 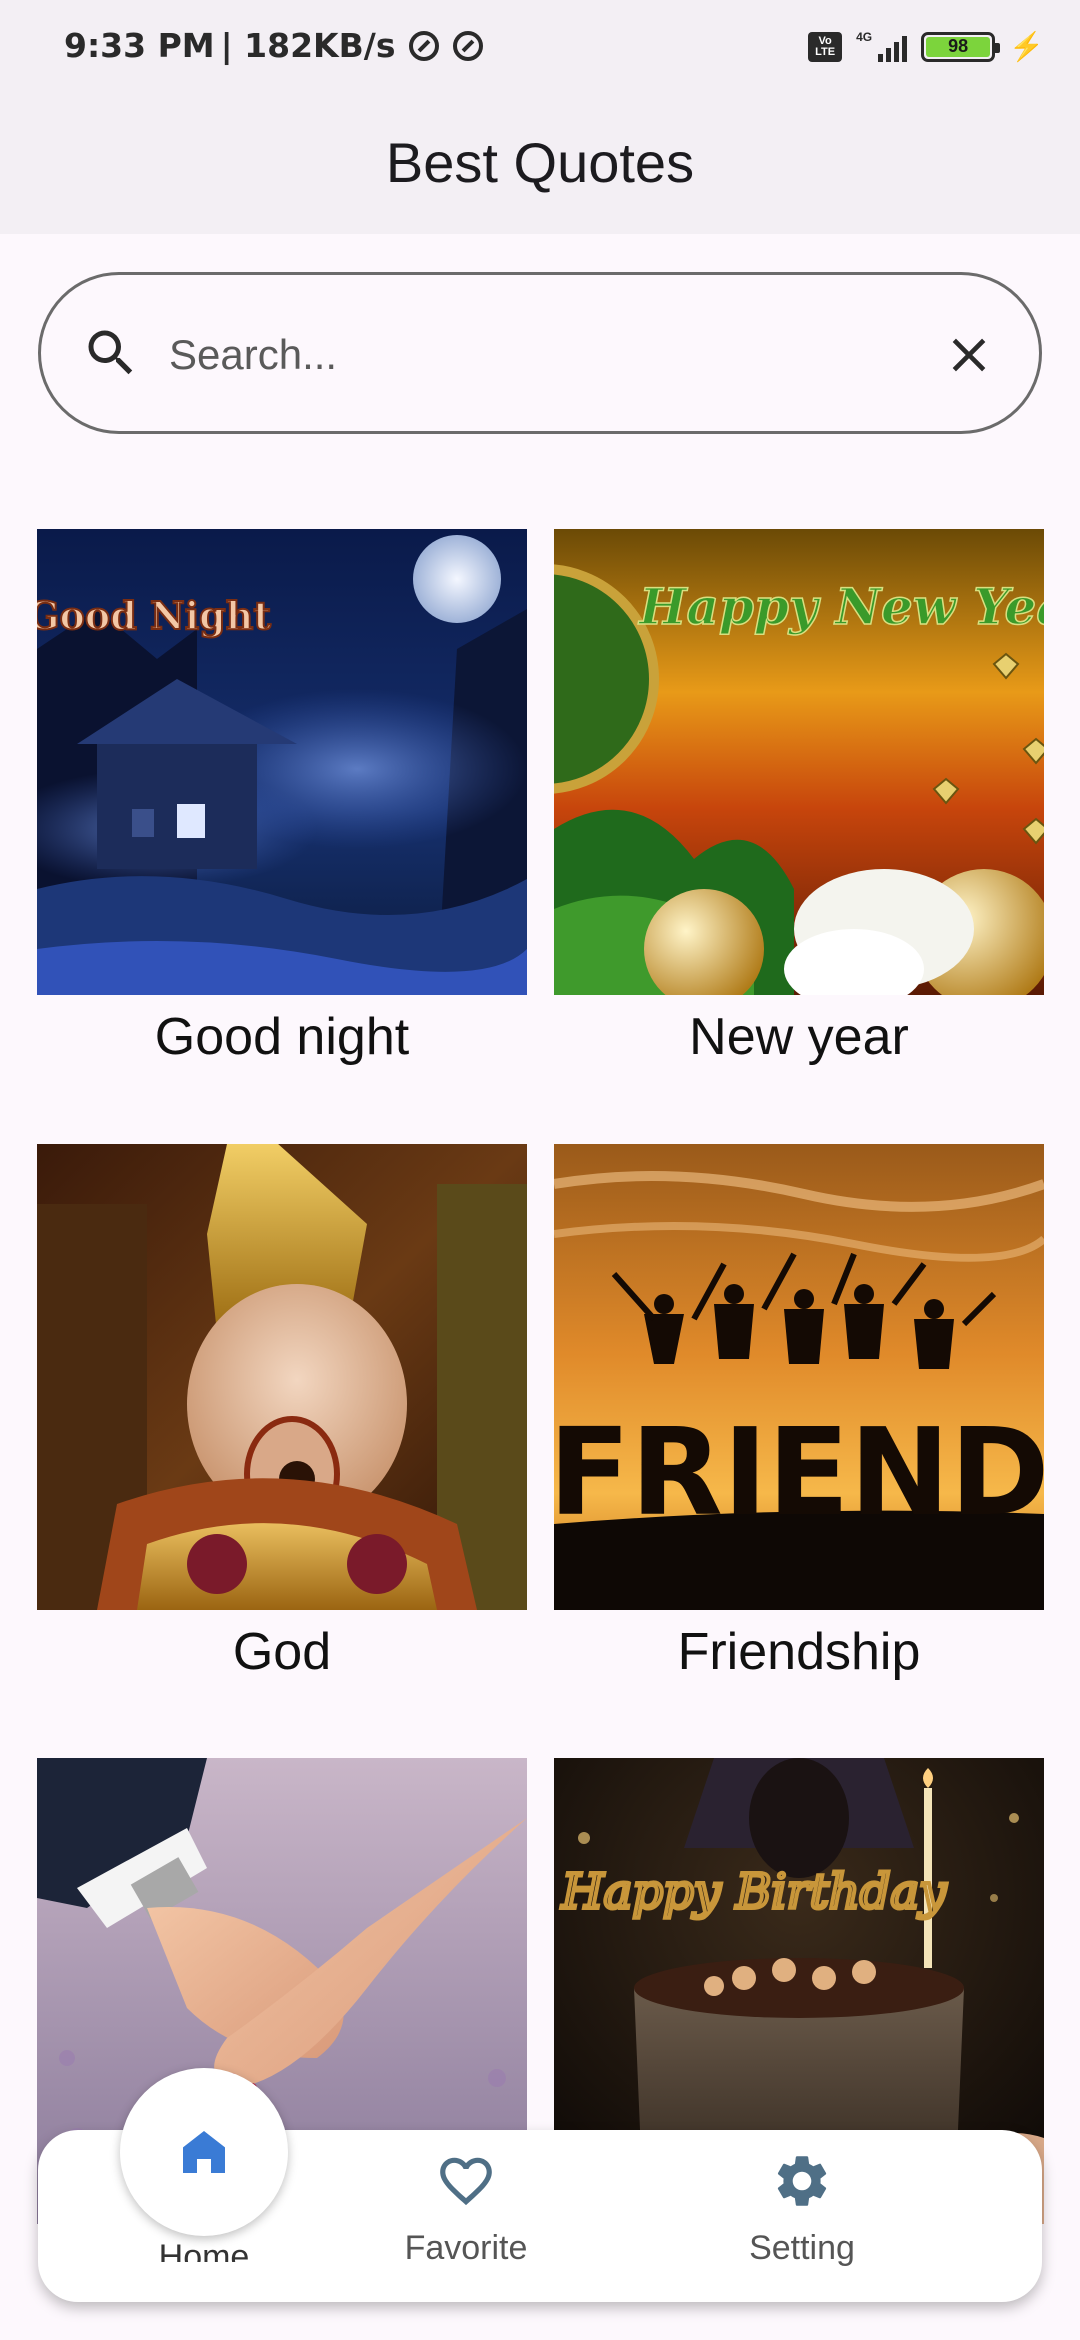 What do you see at coordinates (139, 45) in the screenshot?
I see `status-time: 9:33 PM` at bounding box center [139, 45].